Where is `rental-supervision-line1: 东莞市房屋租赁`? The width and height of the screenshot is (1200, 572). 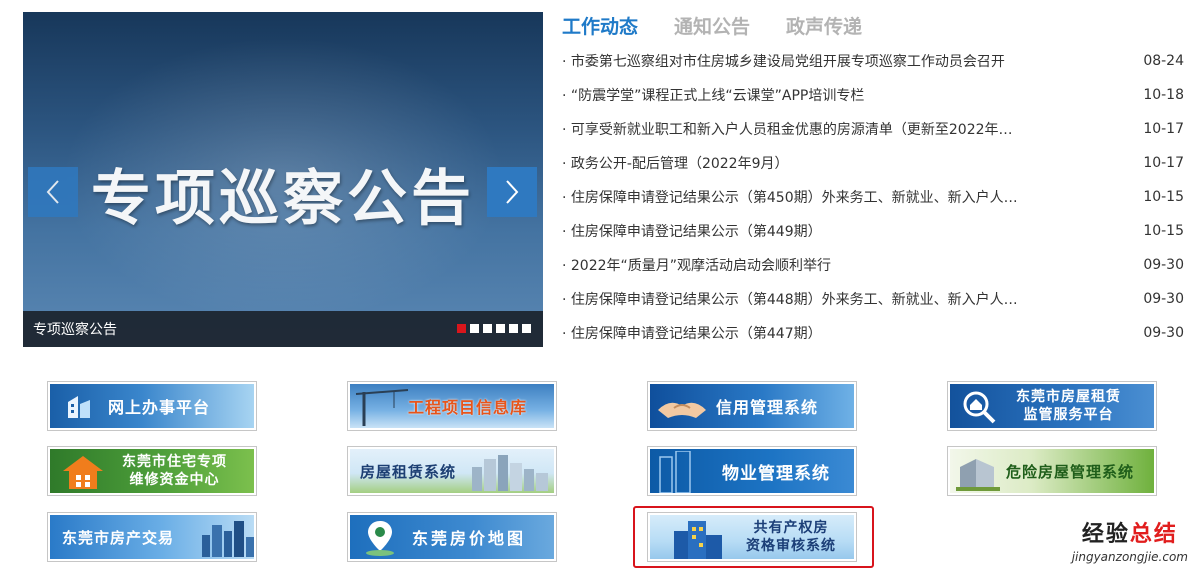 rental-supervision-line1: 东莞市房屋租赁 is located at coordinates (1068, 397).